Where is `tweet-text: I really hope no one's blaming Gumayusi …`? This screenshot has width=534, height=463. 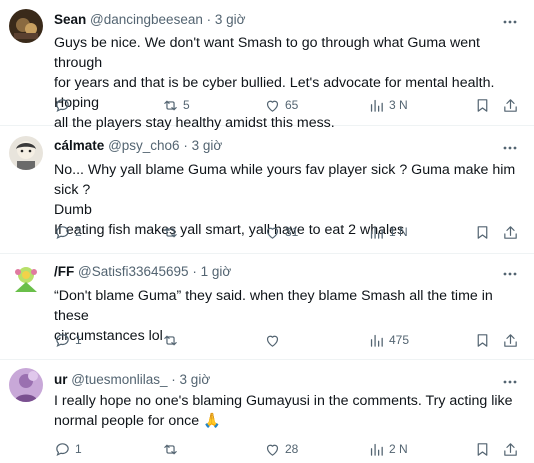
tweet-text: I really hope no one's blaming Gumayusi … is located at coordinates (289, 411).